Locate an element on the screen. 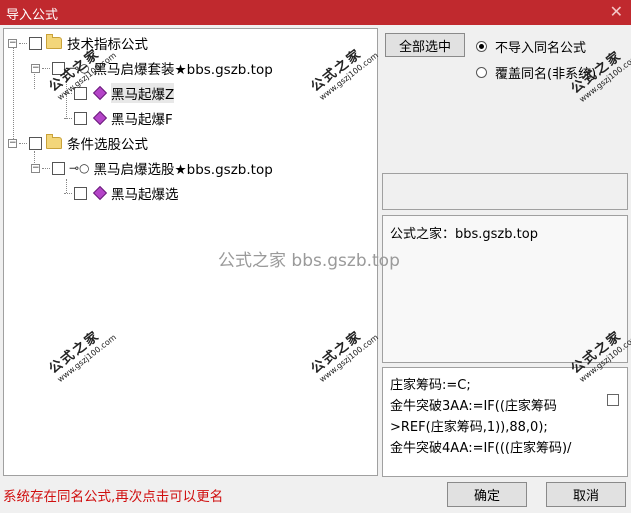 Image resolution: width=631 pixels, height=513 pixels. node-label: 黑马启爆选股★bbs.gszb.top is located at coordinates (183, 170).